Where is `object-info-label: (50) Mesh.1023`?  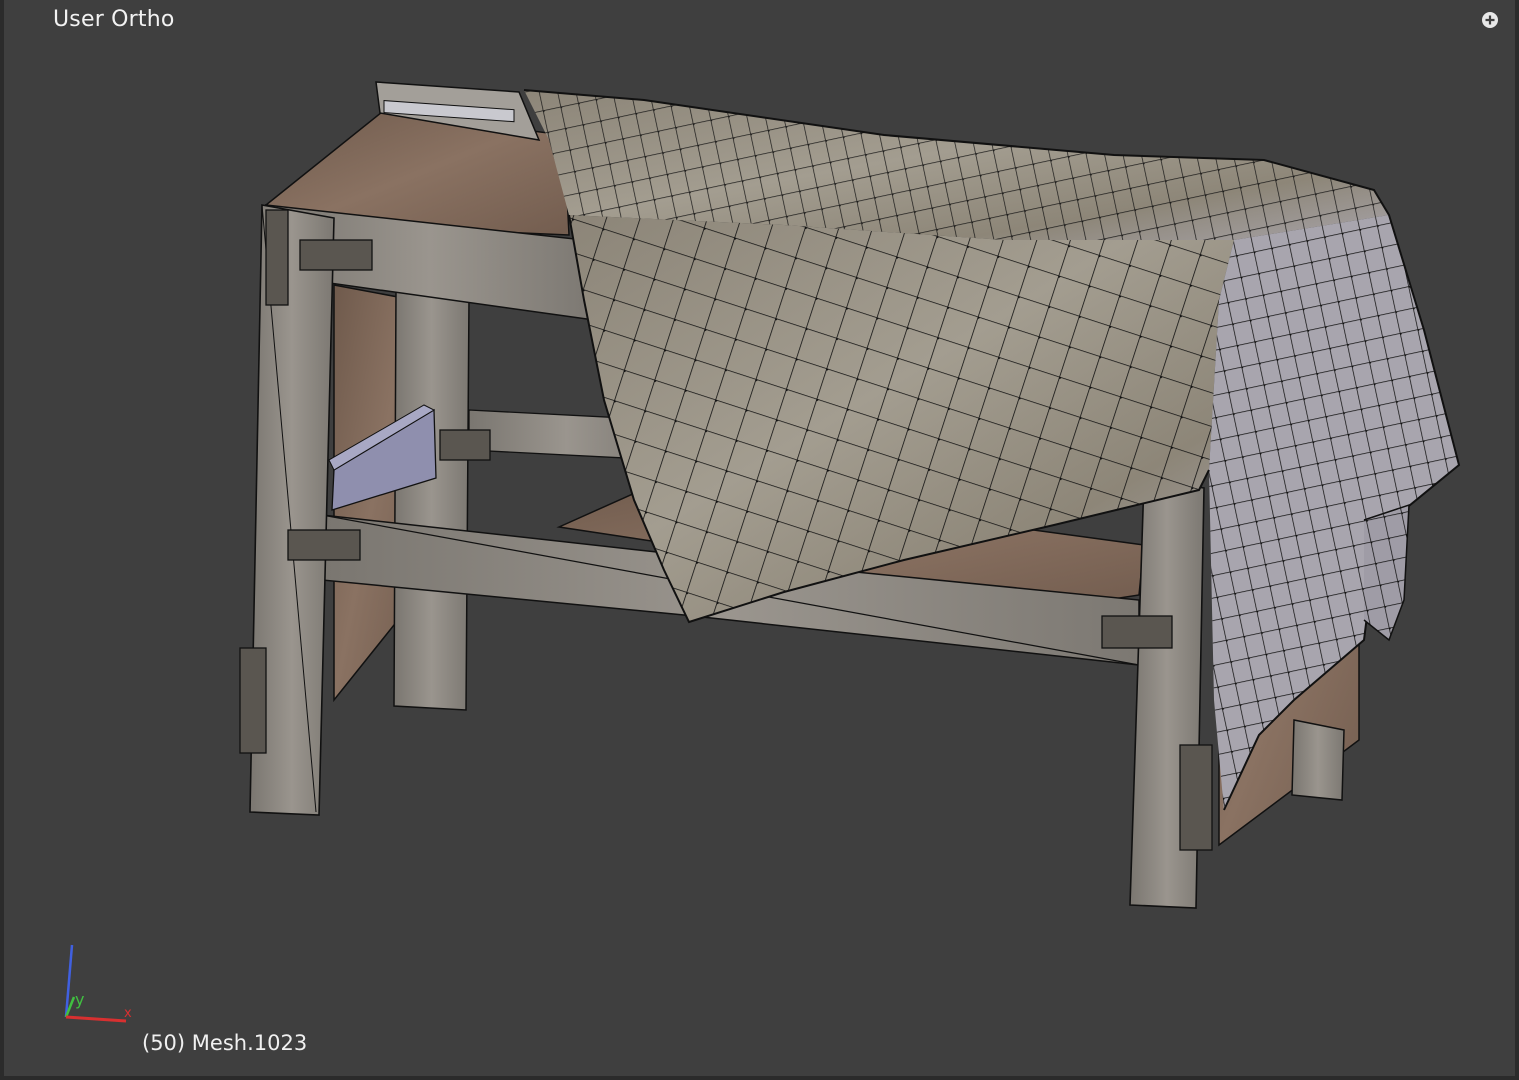 object-info-label: (50) Mesh.1023 is located at coordinates (225, 1043).